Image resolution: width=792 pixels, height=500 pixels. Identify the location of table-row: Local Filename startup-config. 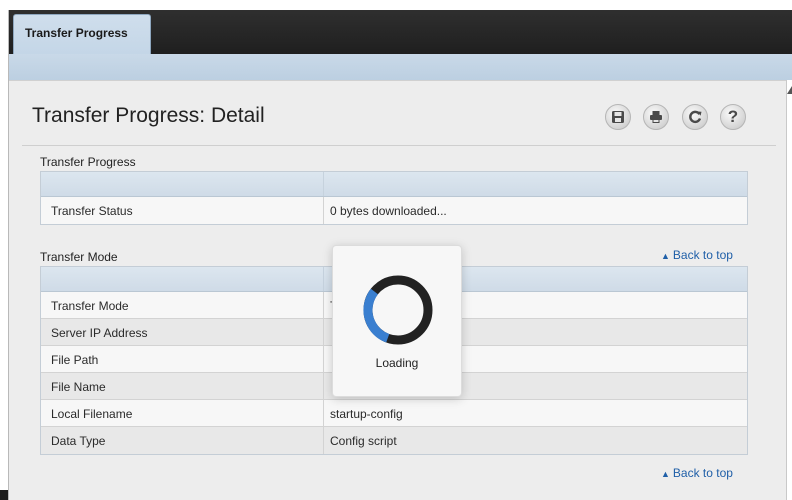
(394, 413).